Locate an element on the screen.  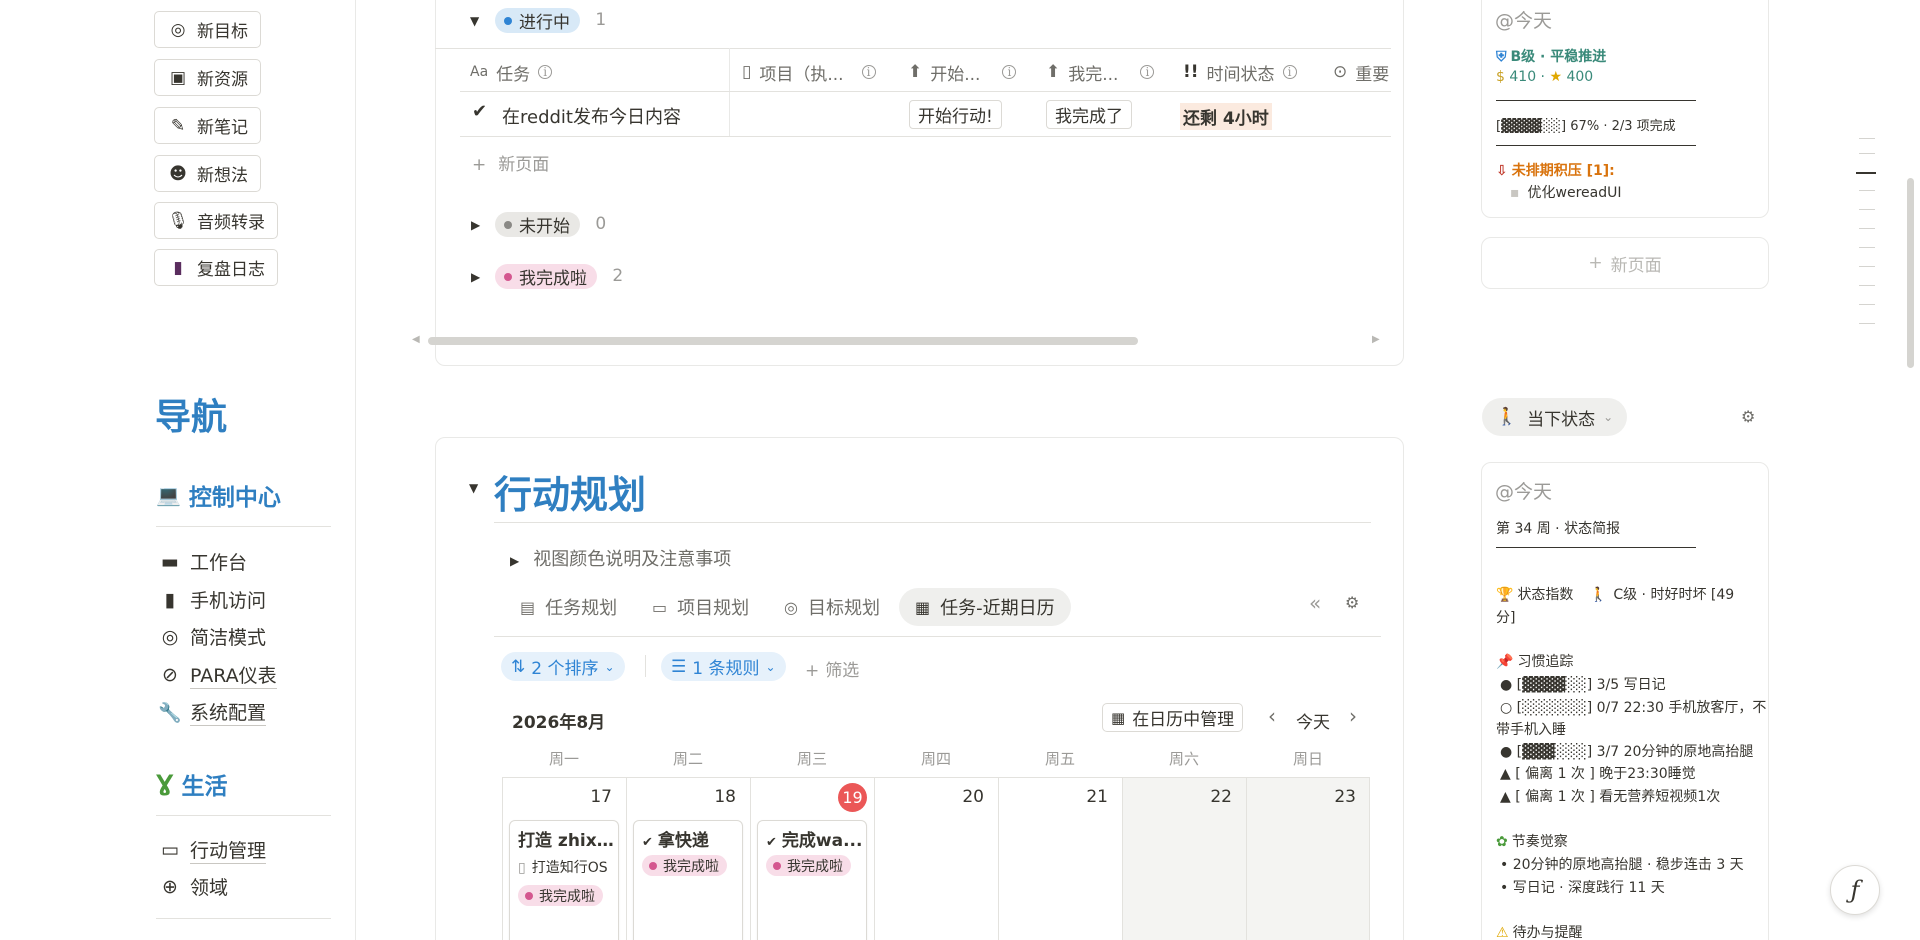
new-idea-button: ☻ 新想法 is located at coordinates (207, 173).